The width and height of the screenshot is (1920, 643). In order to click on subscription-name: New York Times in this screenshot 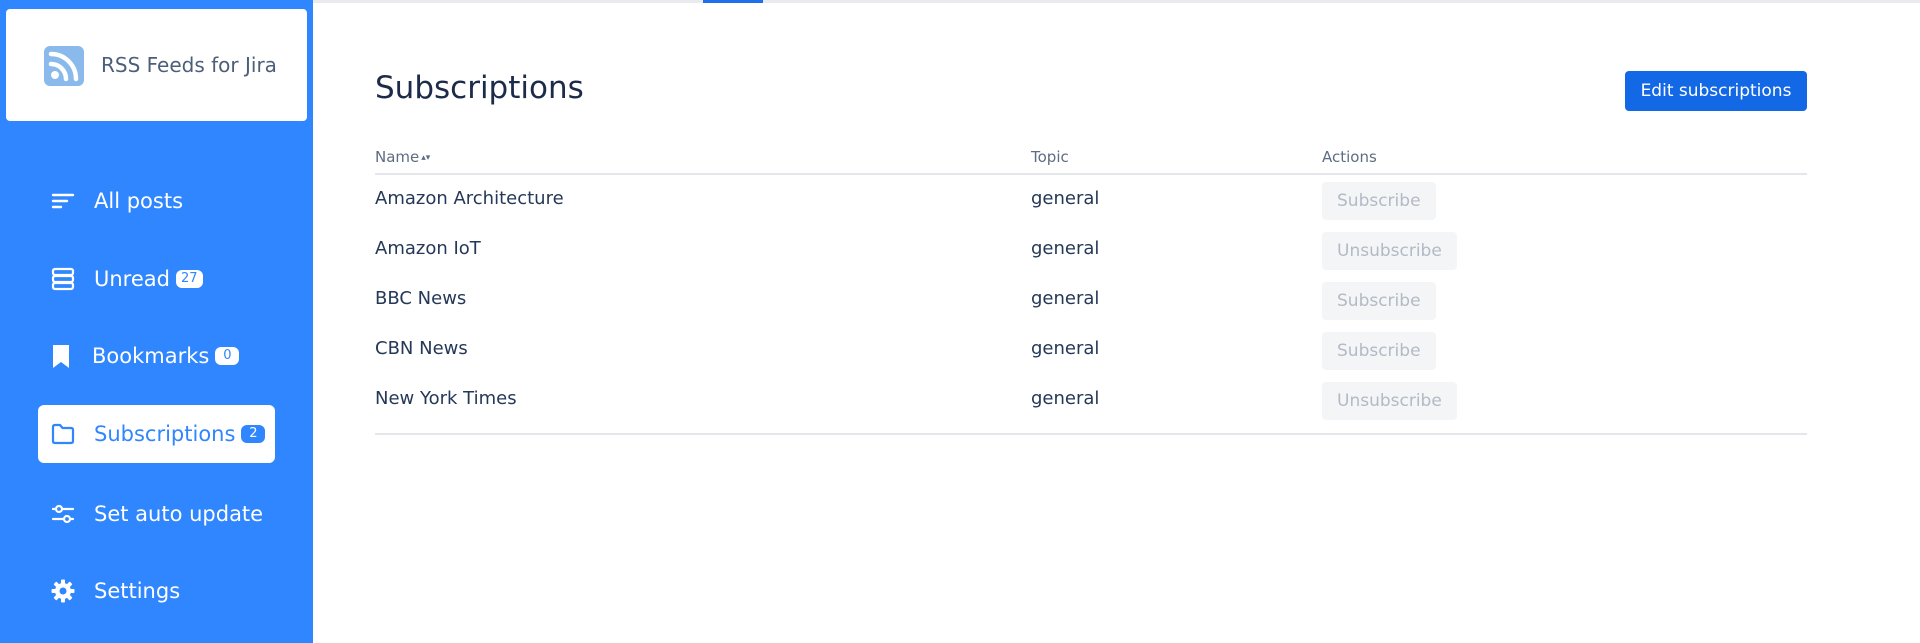, I will do `click(446, 398)`.